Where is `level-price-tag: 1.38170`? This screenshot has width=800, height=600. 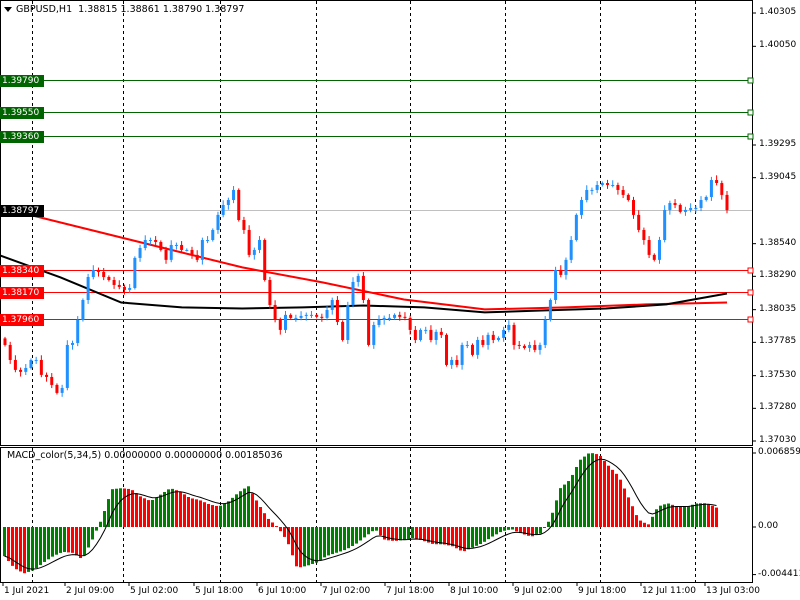 level-price-tag: 1.38170 is located at coordinates (22, 292).